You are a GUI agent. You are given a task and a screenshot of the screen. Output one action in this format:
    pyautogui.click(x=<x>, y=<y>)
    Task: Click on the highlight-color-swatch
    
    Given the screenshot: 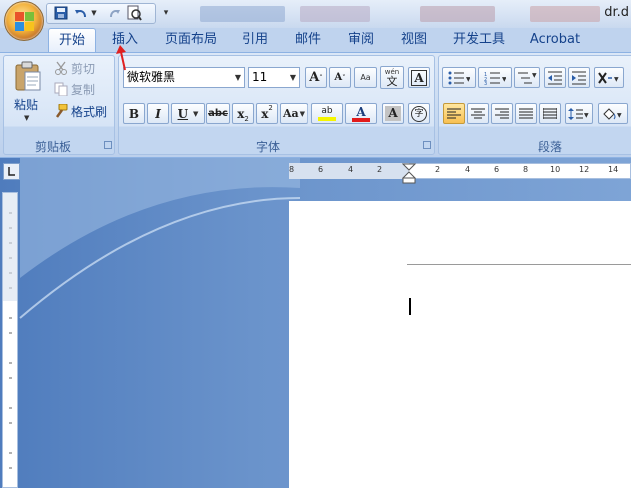 What is the action you would take?
    pyautogui.click(x=327, y=119)
    